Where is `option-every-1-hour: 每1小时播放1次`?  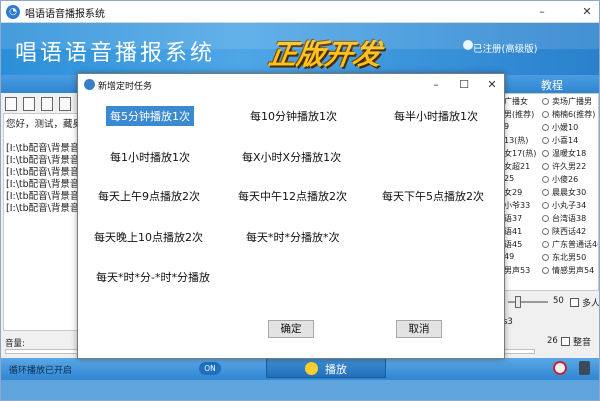
option-every-1-hour: 每1小时播放1次 is located at coordinates (150, 157).